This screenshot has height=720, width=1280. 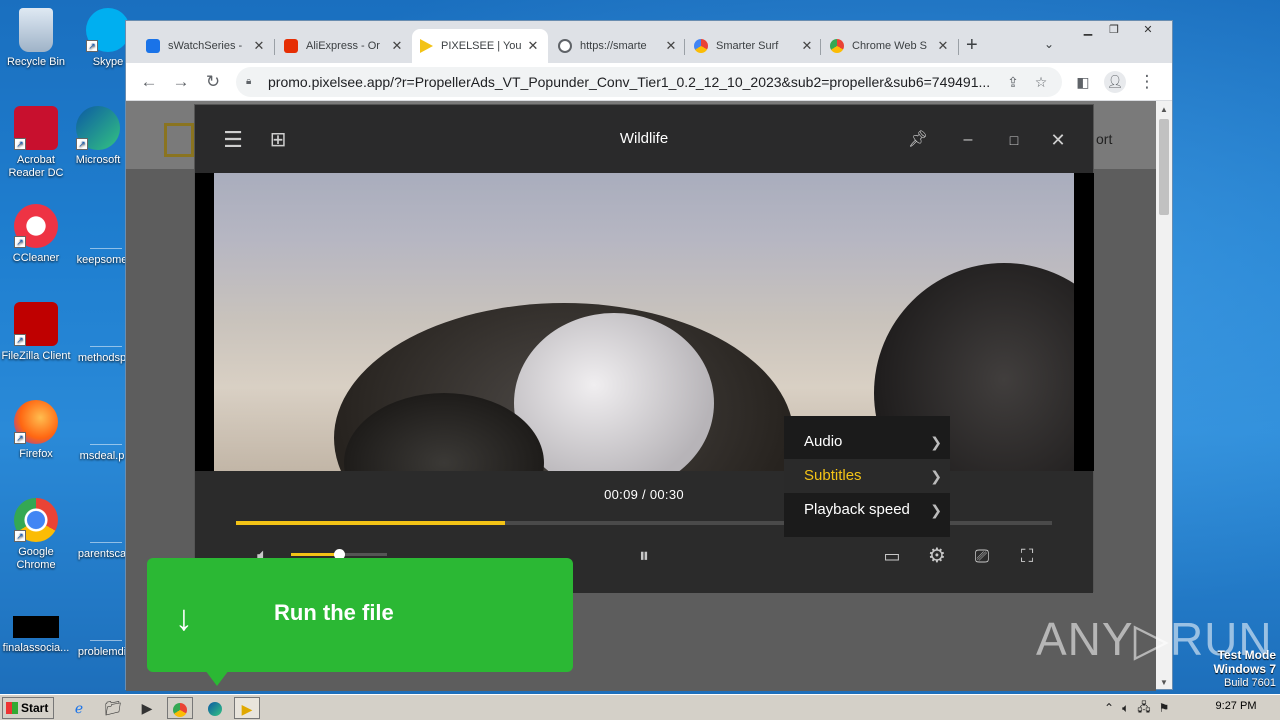 What do you see at coordinates (36, 454) in the screenshot?
I see `desktop-icon-label: Firefox` at bounding box center [36, 454].